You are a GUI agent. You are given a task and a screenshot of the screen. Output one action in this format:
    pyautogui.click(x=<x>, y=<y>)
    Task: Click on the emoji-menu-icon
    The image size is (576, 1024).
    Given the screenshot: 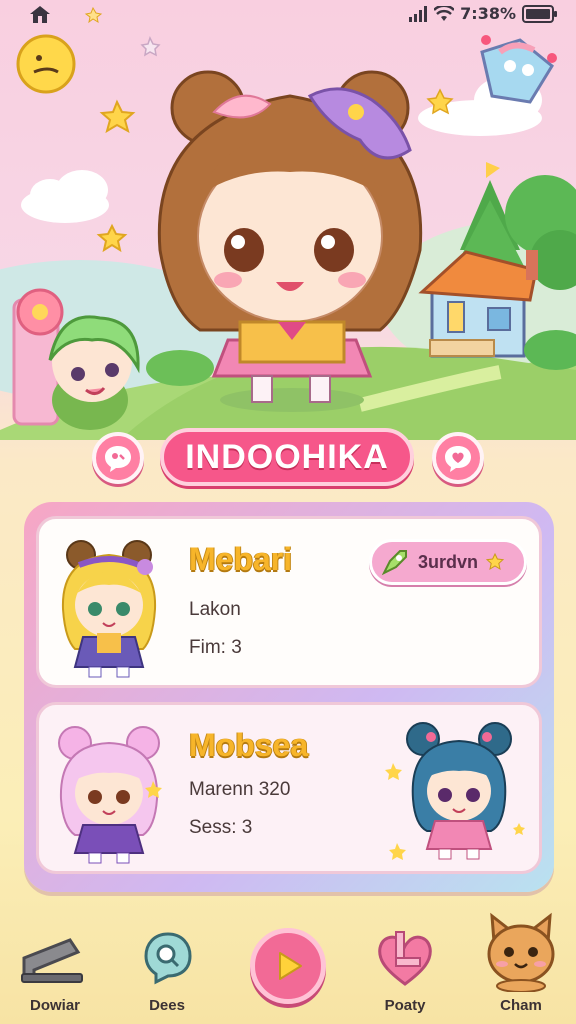 What is the action you would take?
    pyautogui.click(x=46, y=64)
    